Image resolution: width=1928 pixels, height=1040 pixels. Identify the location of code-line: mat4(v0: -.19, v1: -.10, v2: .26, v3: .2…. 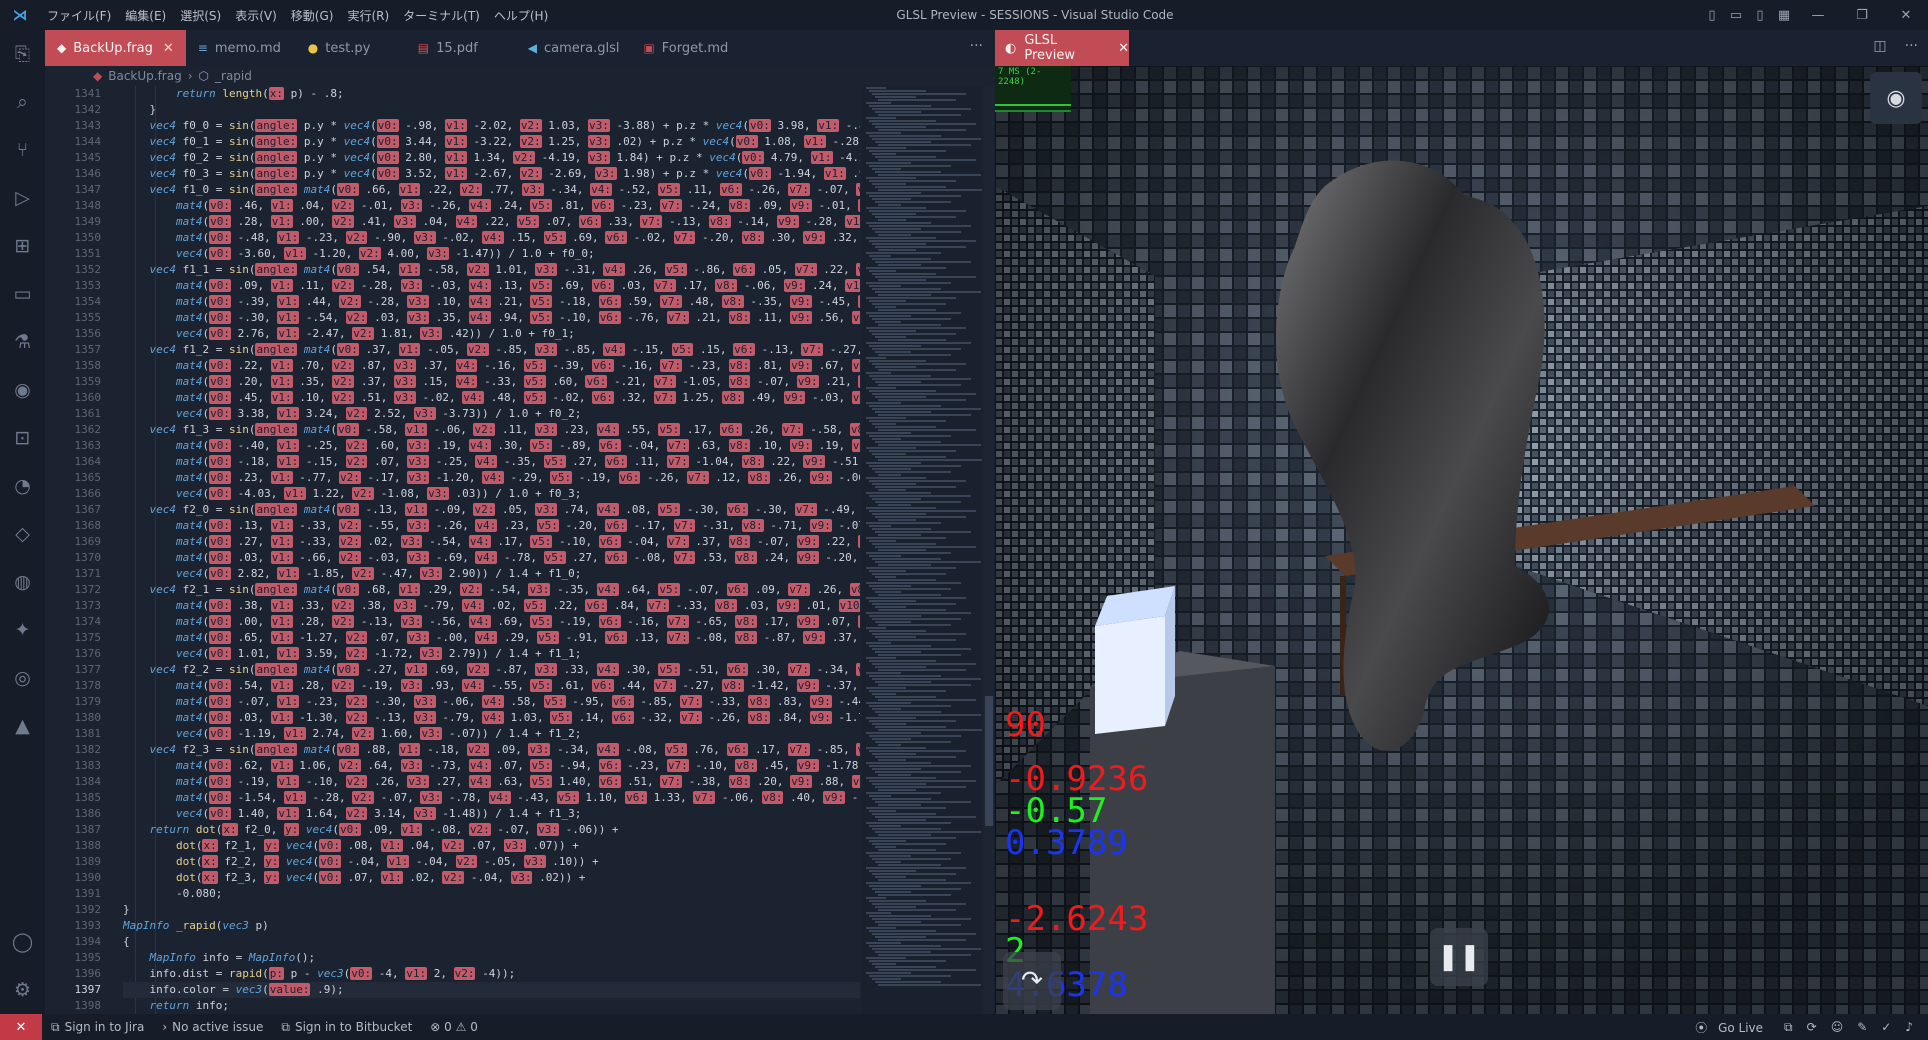
(491, 782).